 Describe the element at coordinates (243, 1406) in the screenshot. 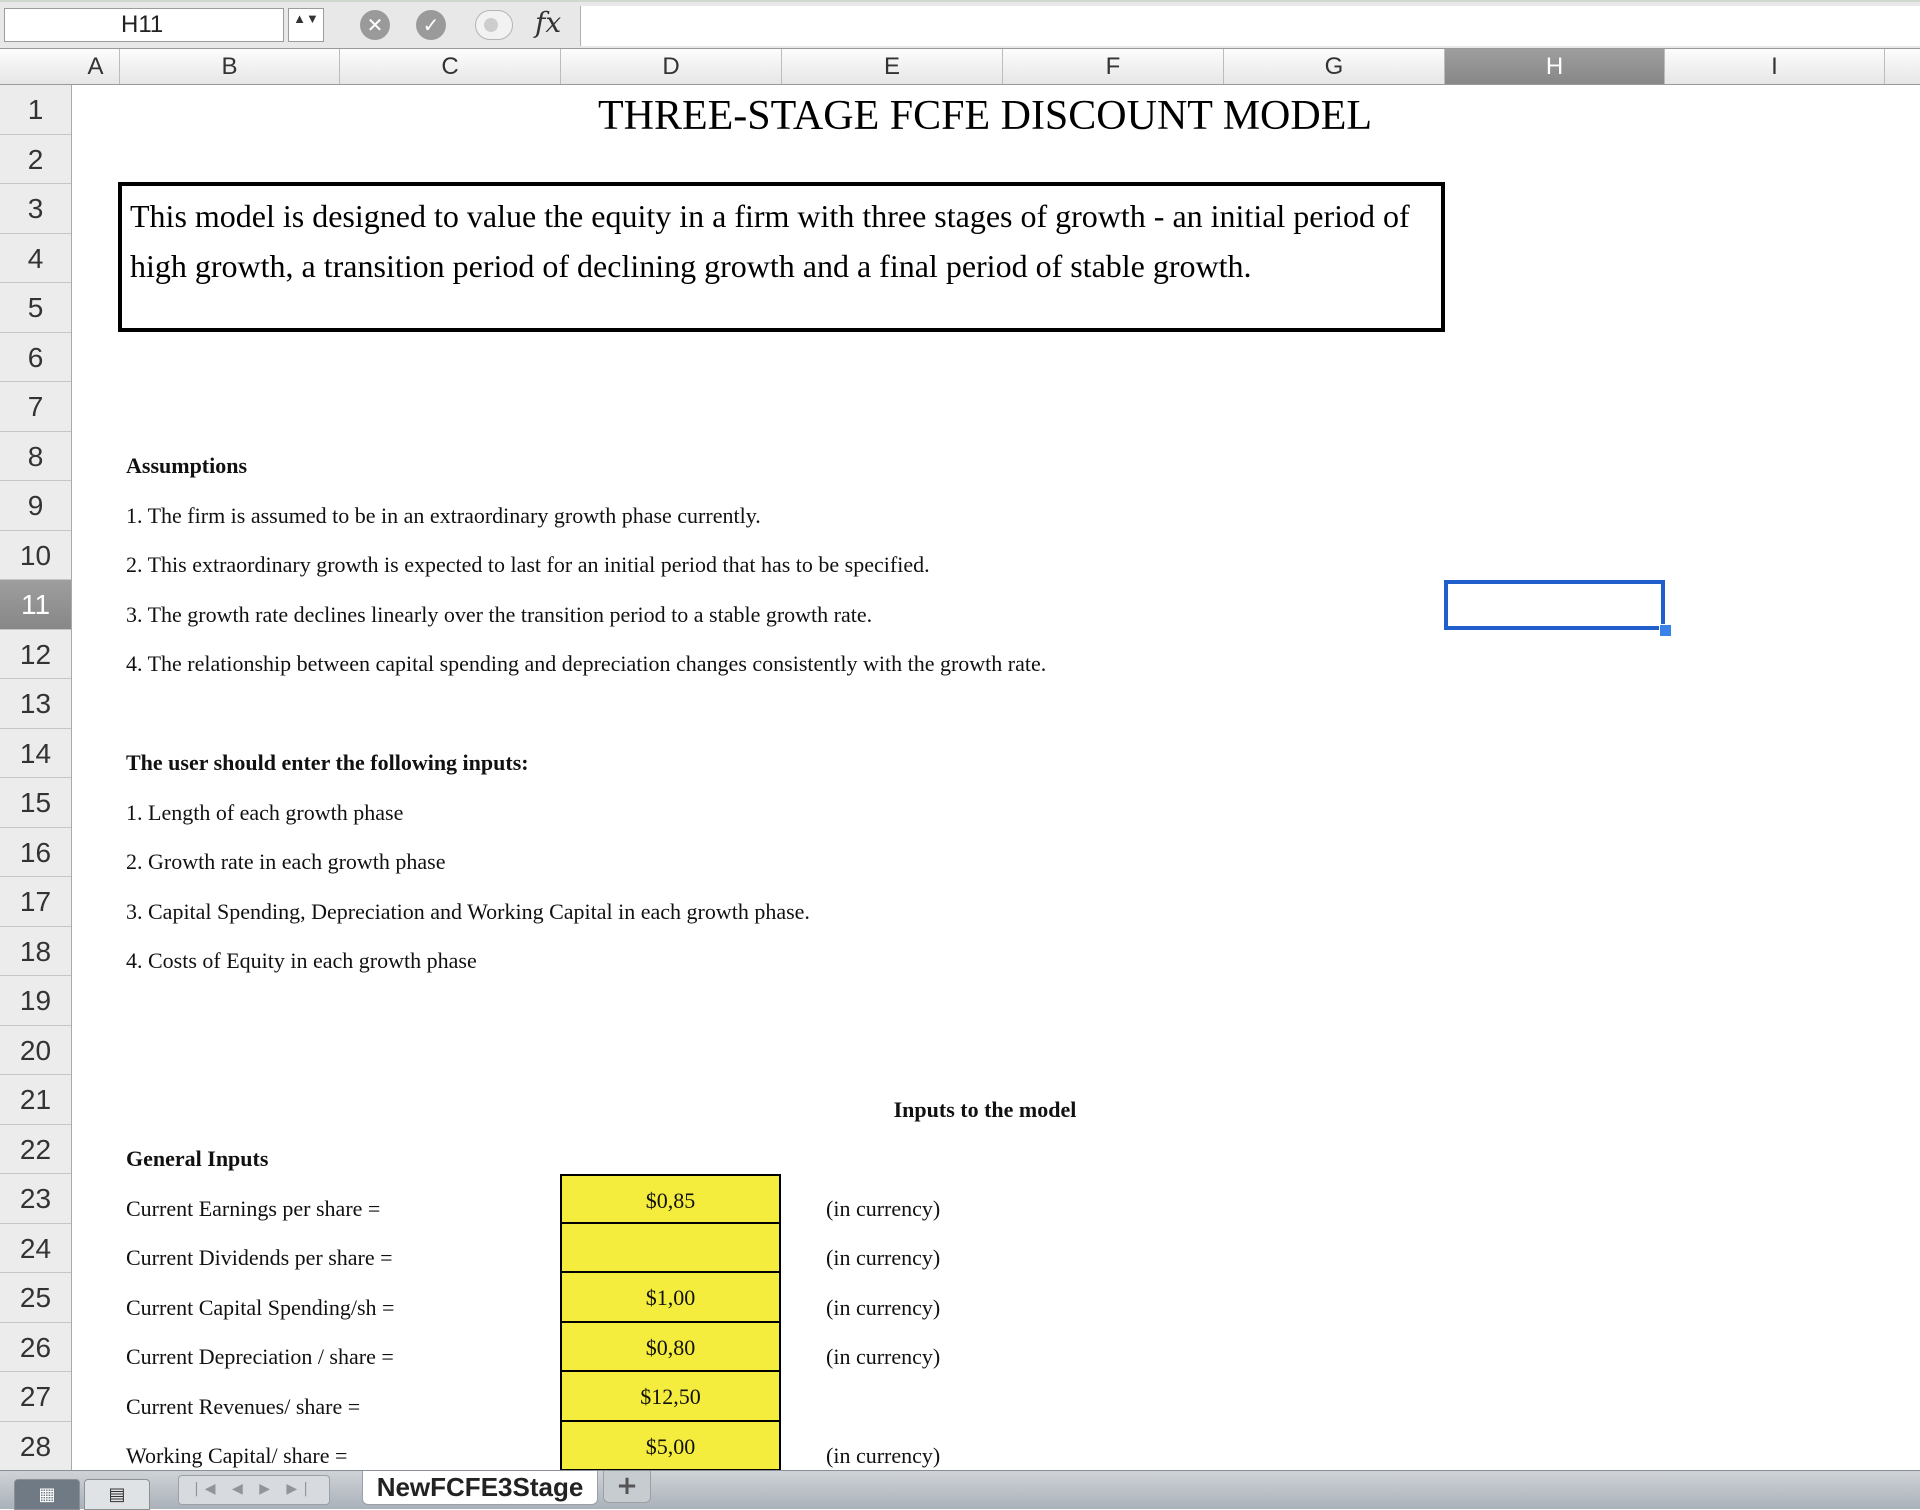

I see `input-label-revenues: Current Revenues/ share =` at that location.